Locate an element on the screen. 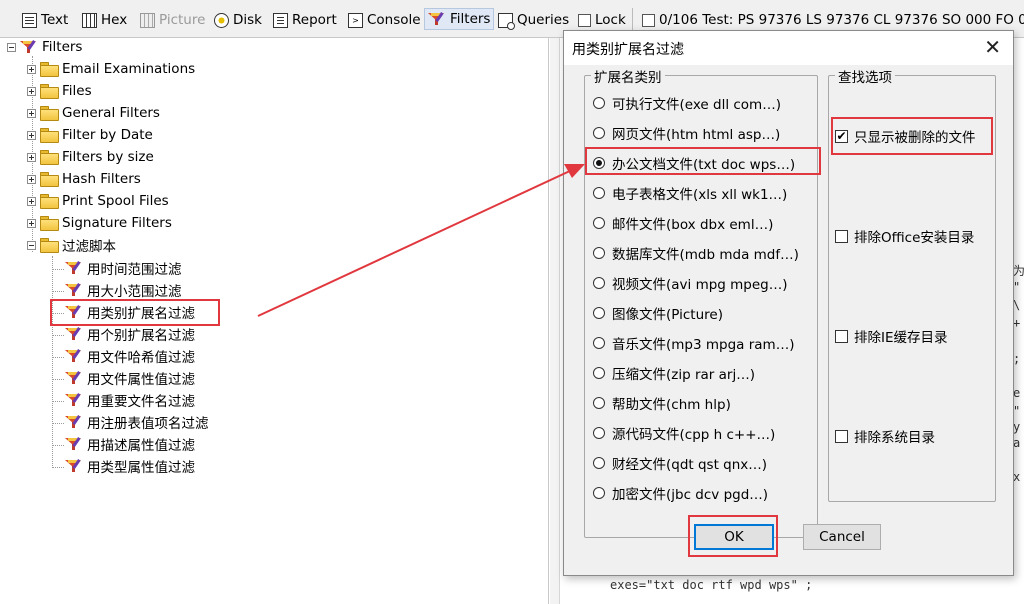  status-checkbox is located at coordinates (648, 20).